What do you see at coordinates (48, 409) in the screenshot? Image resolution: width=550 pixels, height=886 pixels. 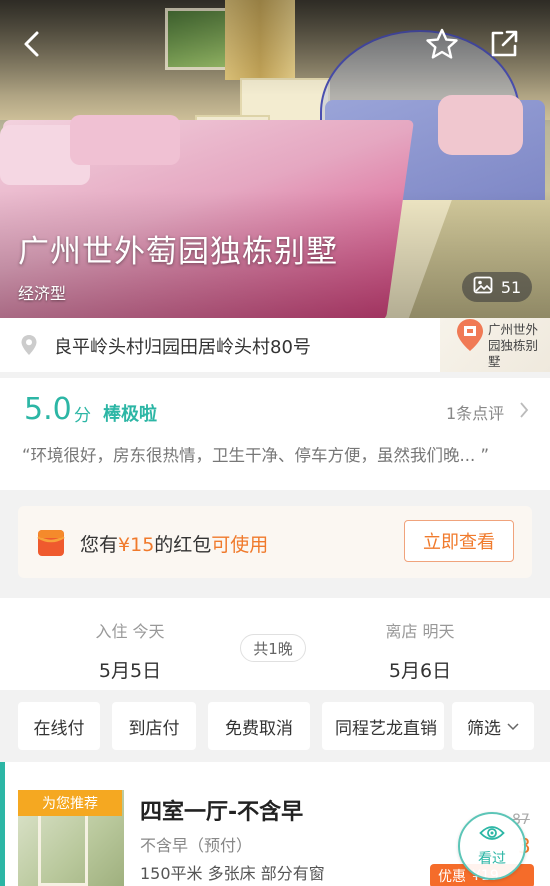 I see `review-score: 5.0` at bounding box center [48, 409].